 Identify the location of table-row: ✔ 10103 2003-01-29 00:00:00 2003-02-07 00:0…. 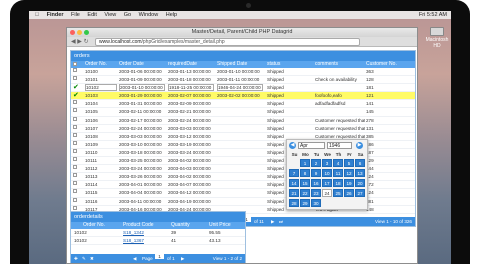
(243, 96).